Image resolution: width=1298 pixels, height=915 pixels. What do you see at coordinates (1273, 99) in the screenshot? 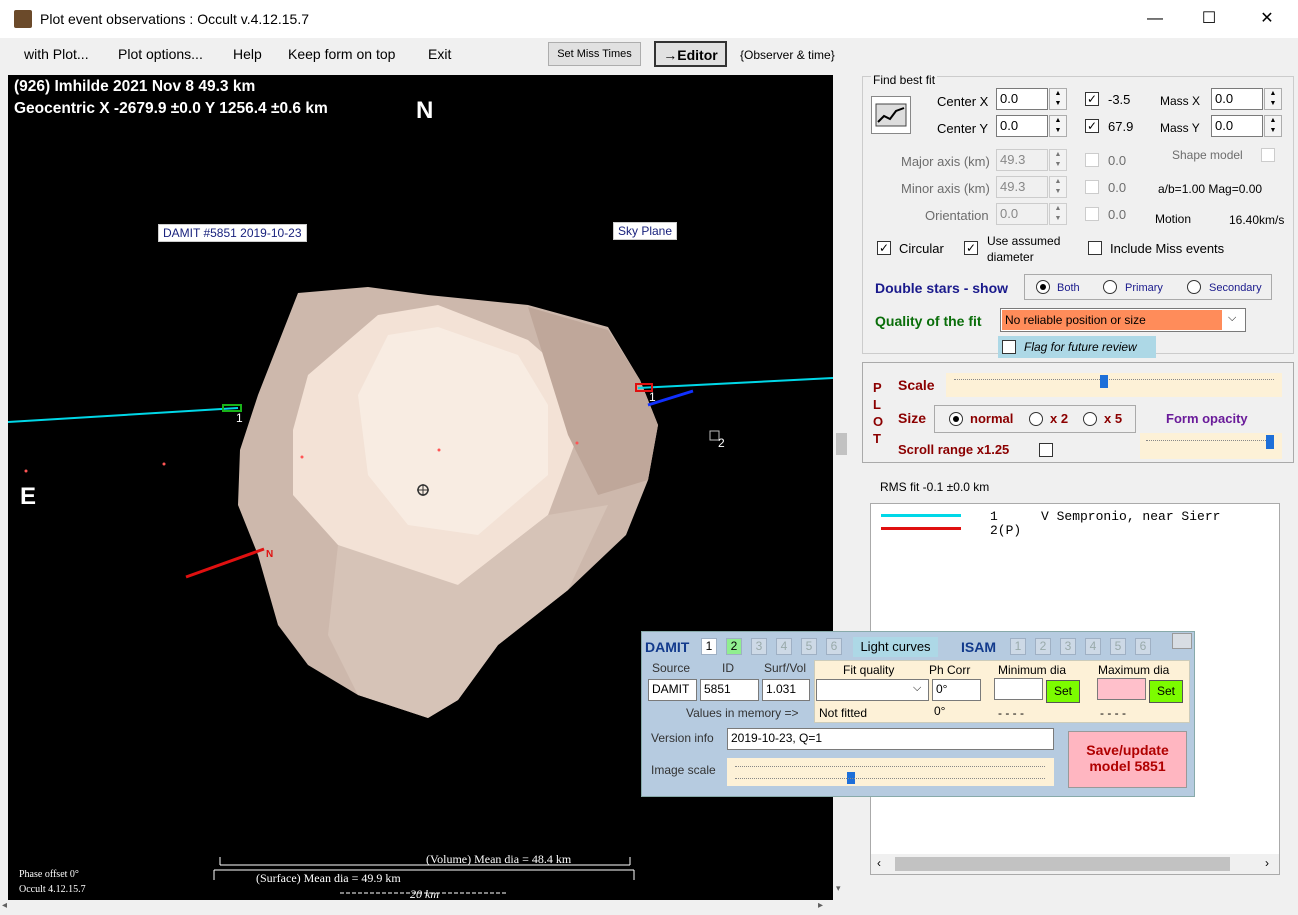
I see `mass-x-spinner: ▲ ▼` at bounding box center [1273, 99].